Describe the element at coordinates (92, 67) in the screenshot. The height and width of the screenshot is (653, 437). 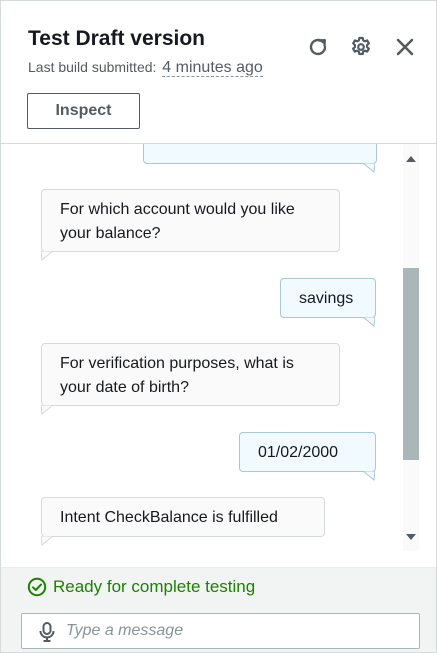
I see `build-status-label: Last build submitted:` at that location.